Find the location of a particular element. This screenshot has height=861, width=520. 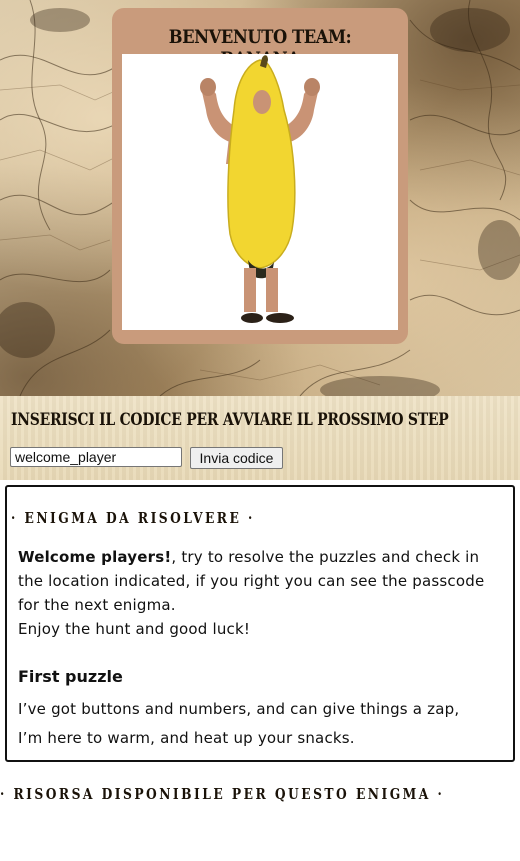

puzzle-title: First puzzle is located at coordinates (70, 676).